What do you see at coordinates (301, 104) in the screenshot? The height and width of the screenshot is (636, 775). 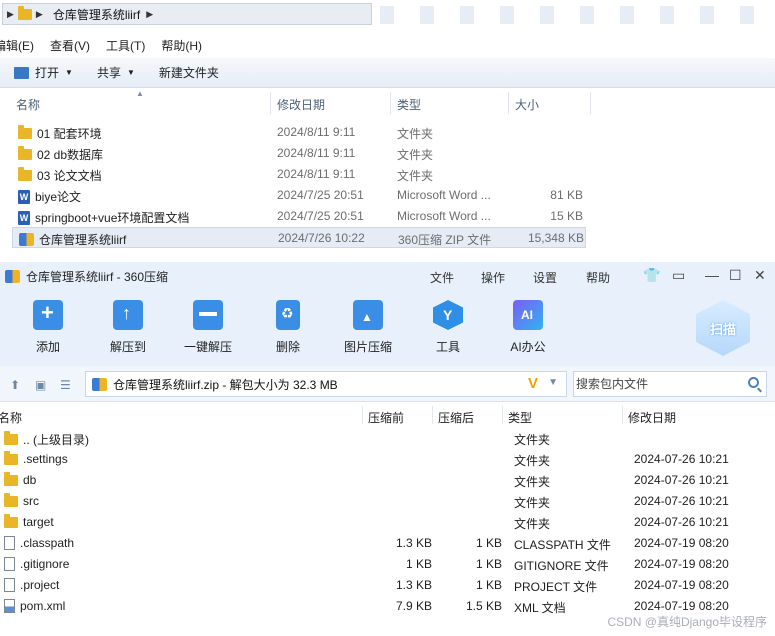 I see `column-date: 修改日期` at bounding box center [301, 104].